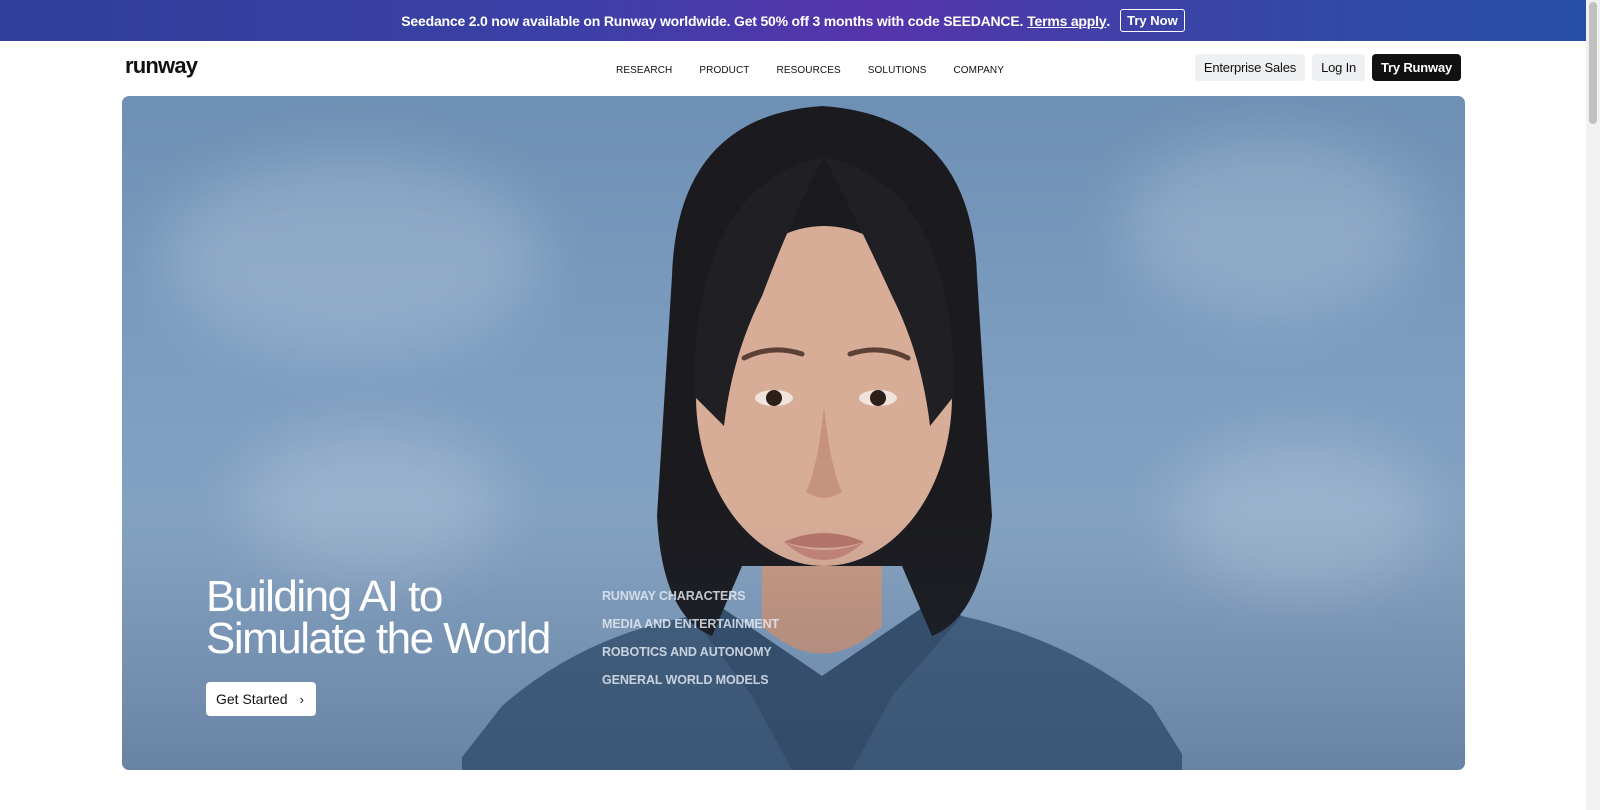 This screenshot has width=1600, height=810. Describe the element at coordinates (724, 70) in the screenshot. I see `nav-product: PRODUCT` at that location.